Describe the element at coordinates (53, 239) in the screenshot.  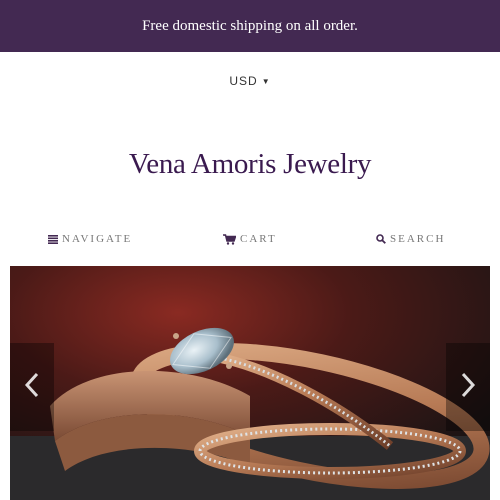
I see `hamburger-menu-icon` at that location.